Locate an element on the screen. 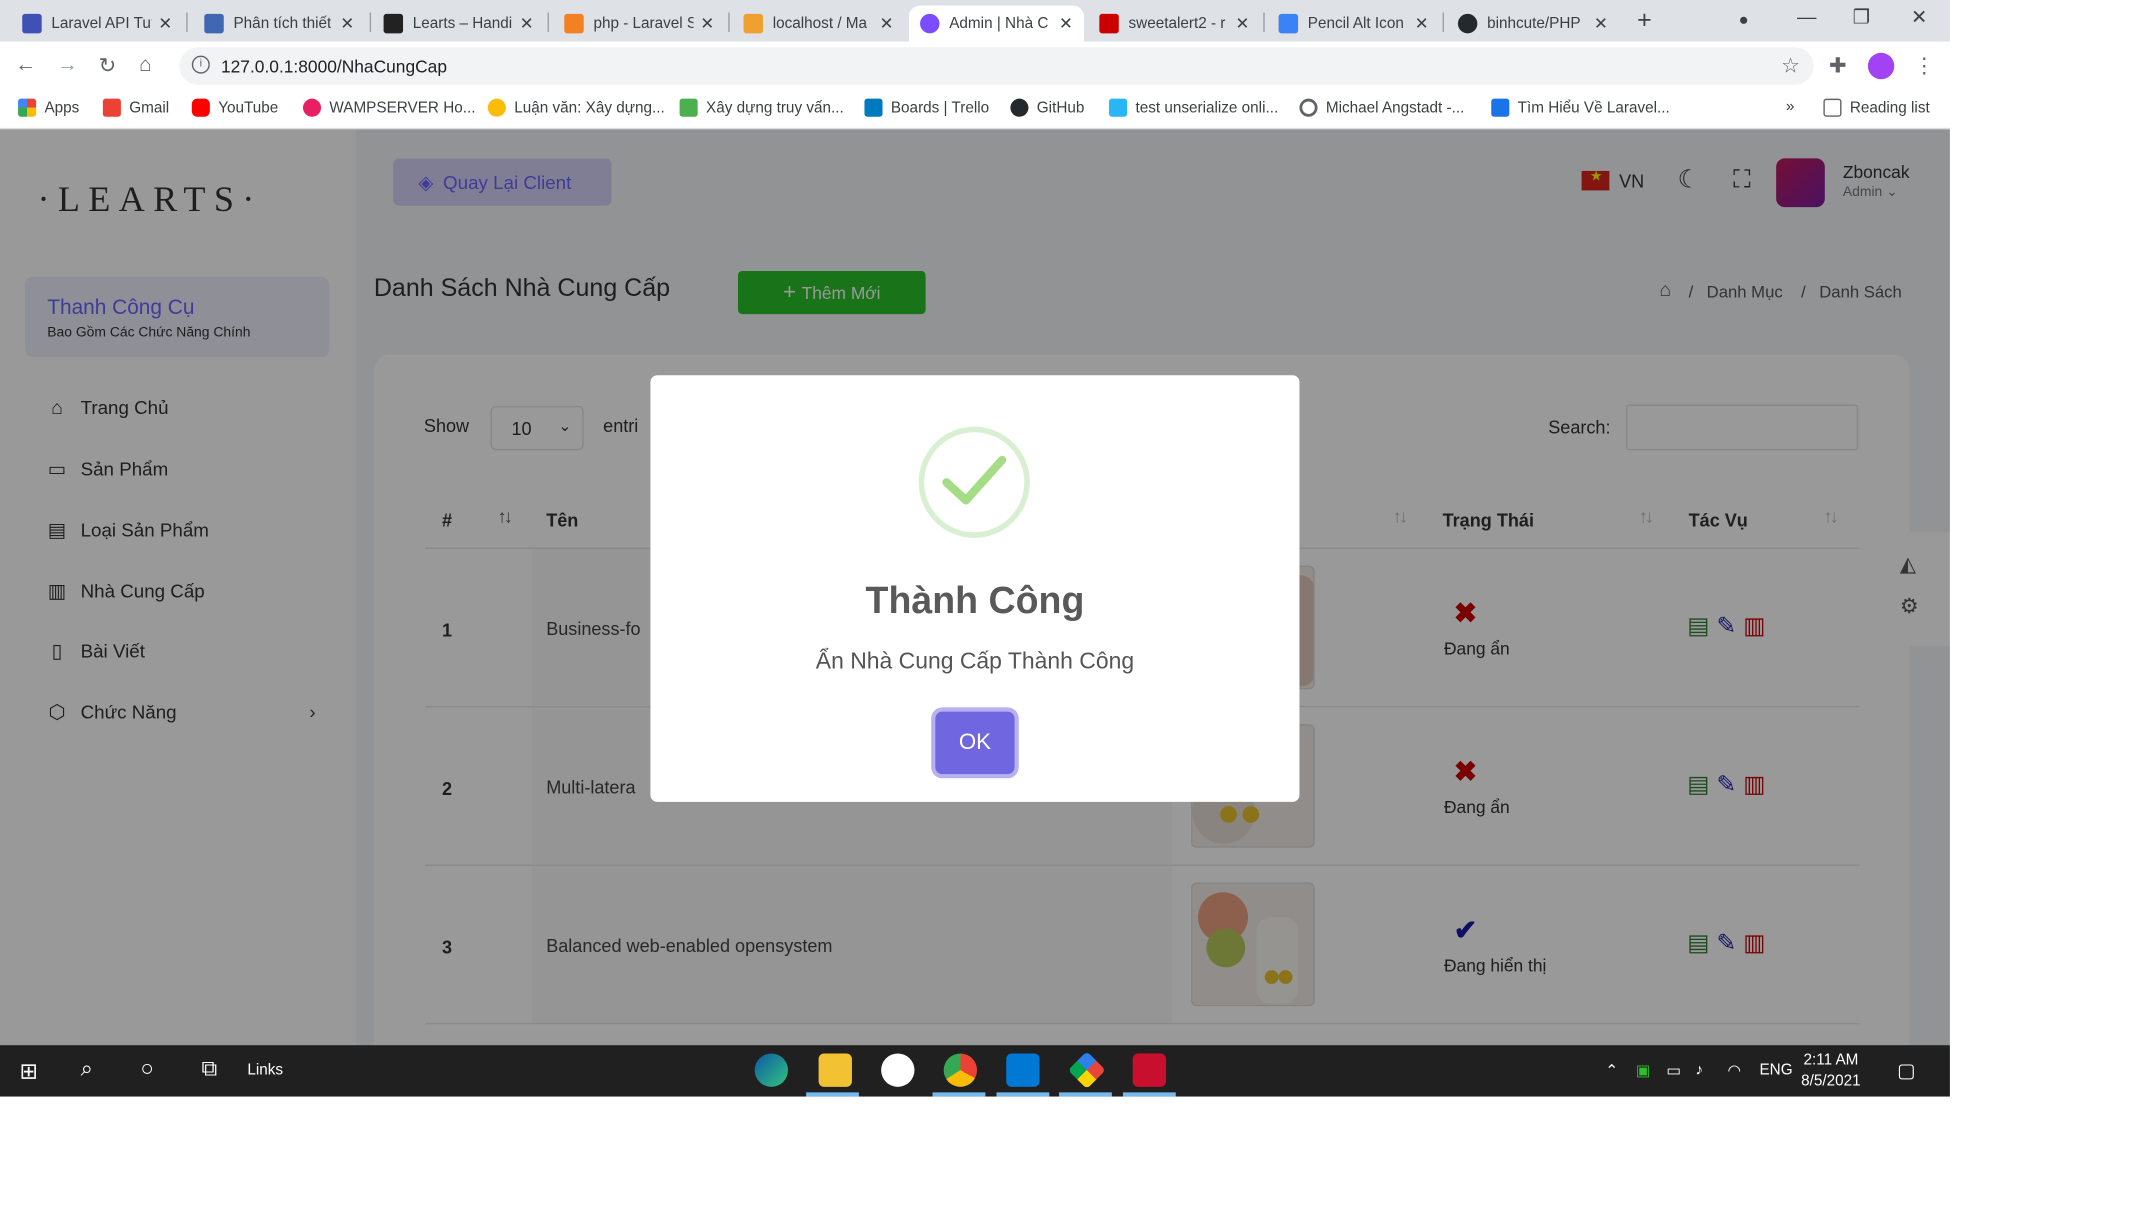  bookmark-star-icon: ☆ is located at coordinates (1790, 65).